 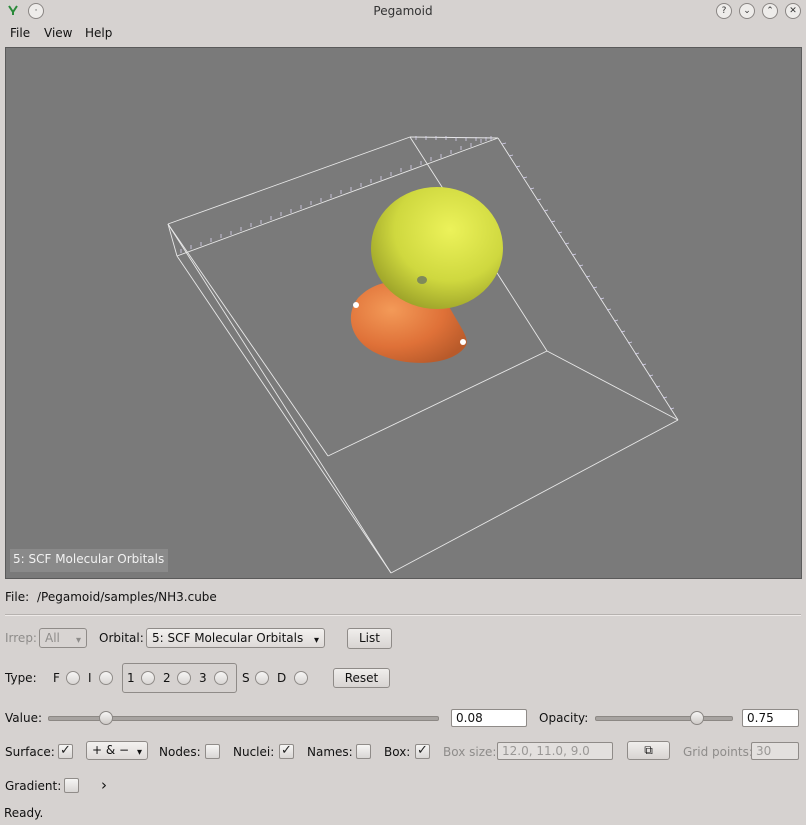 I want to click on status-bar-text: Ready., so click(x=24, y=813).